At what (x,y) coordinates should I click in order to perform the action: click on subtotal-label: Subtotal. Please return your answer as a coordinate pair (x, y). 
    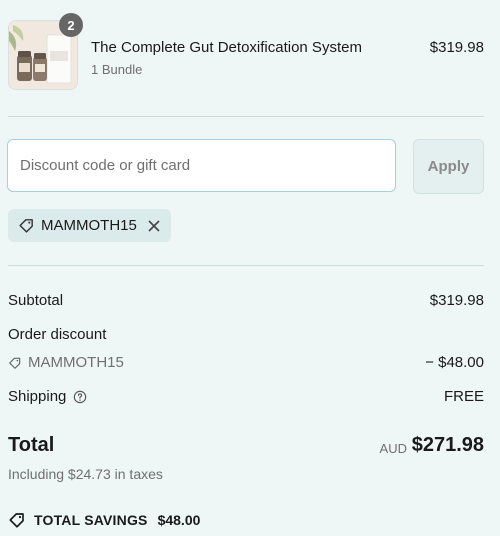
    Looking at the image, I should click on (36, 300).